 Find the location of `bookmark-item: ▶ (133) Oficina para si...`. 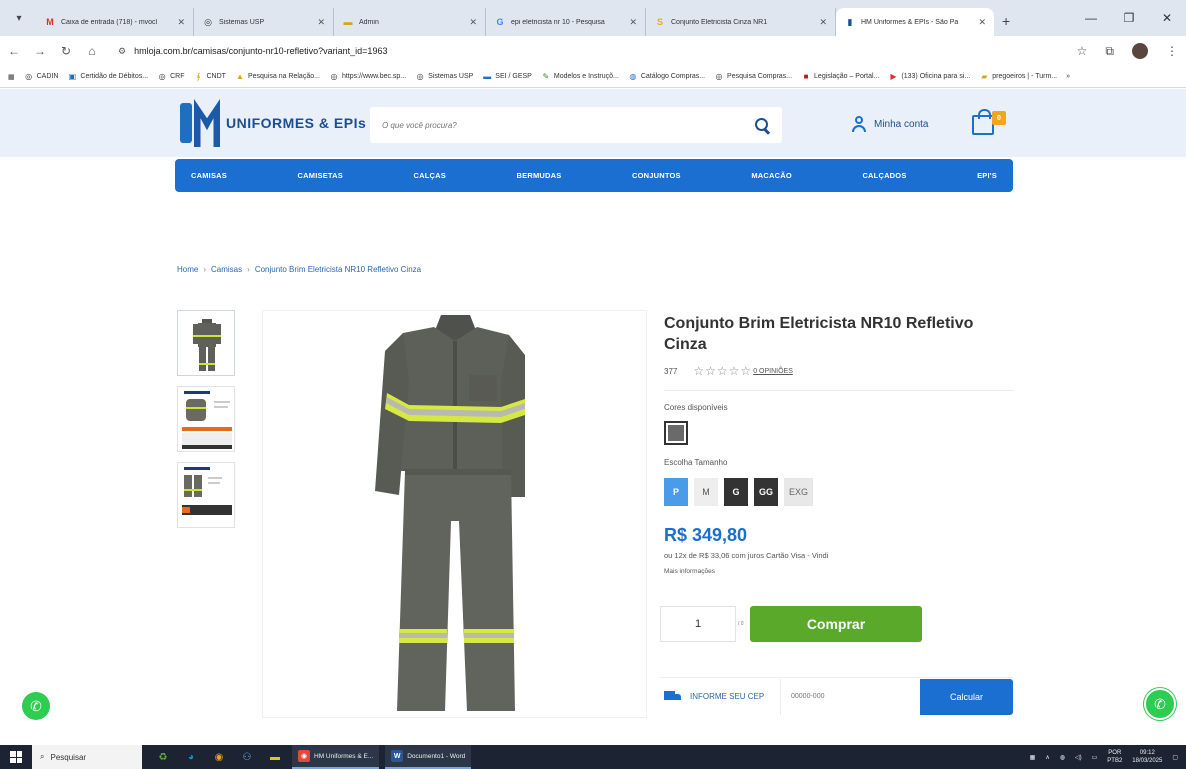

bookmark-item: ▶ (133) Oficina para si... is located at coordinates (929, 77).